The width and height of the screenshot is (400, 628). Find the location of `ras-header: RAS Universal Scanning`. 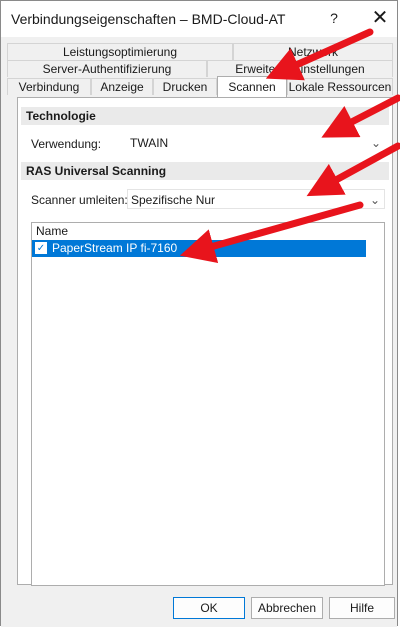

ras-header: RAS Universal Scanning is located at coordinates (205, 171).